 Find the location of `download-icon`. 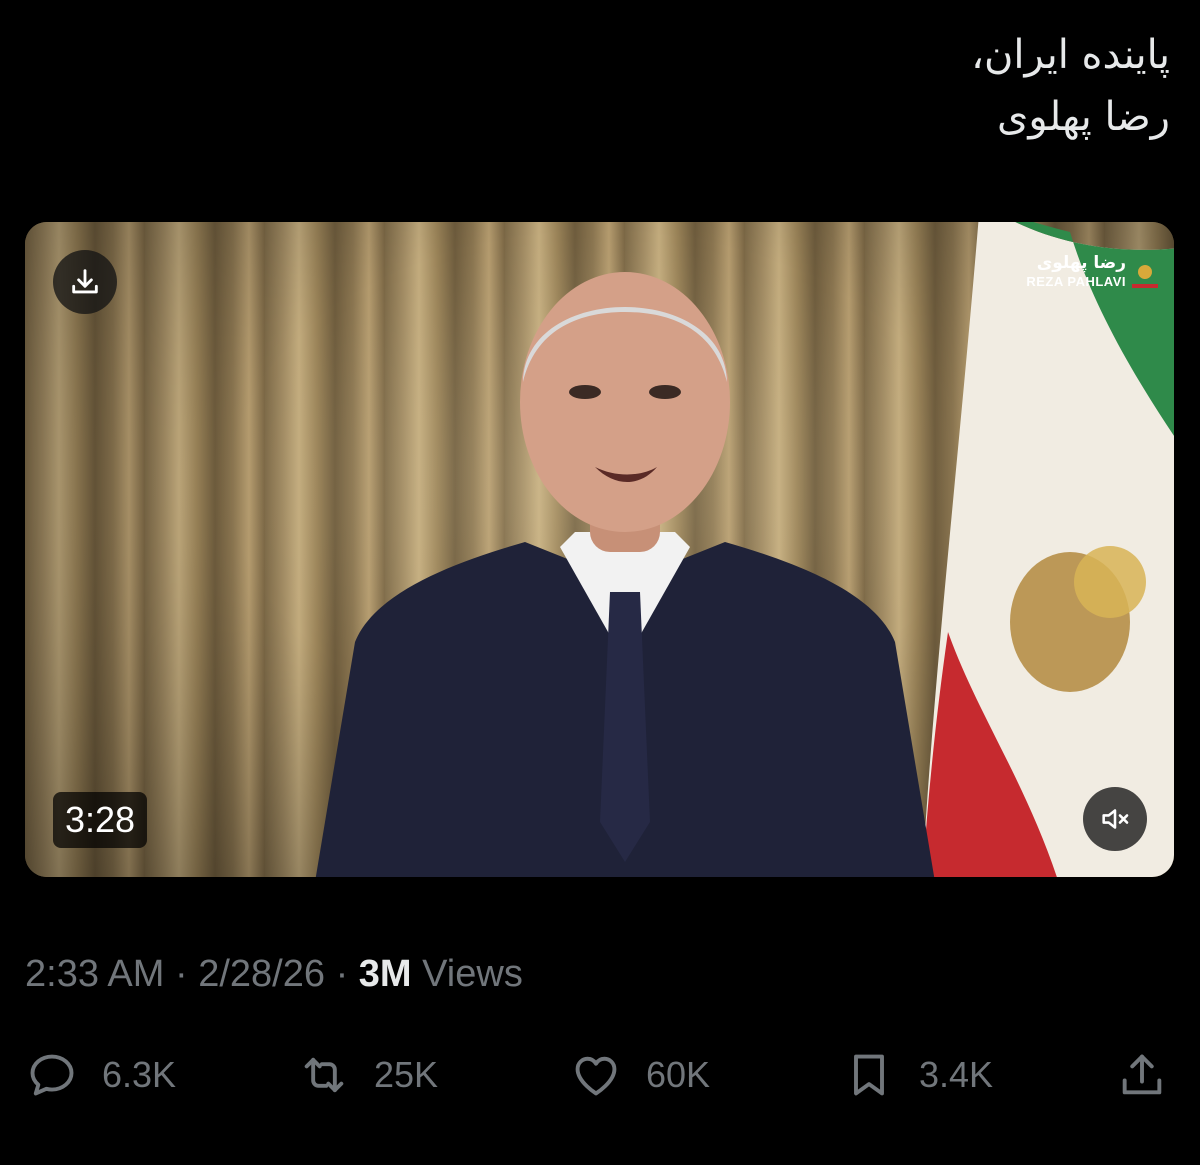

download-icon is located at coordinates (85, 281).